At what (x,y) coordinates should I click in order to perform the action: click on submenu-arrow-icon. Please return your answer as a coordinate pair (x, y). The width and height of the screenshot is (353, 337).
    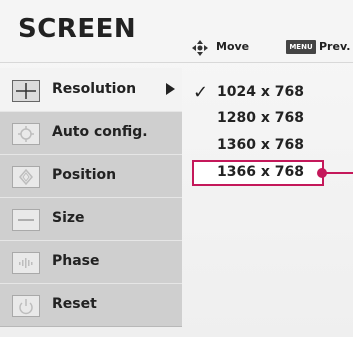
    Looking at the image, I should click on (170, 89).